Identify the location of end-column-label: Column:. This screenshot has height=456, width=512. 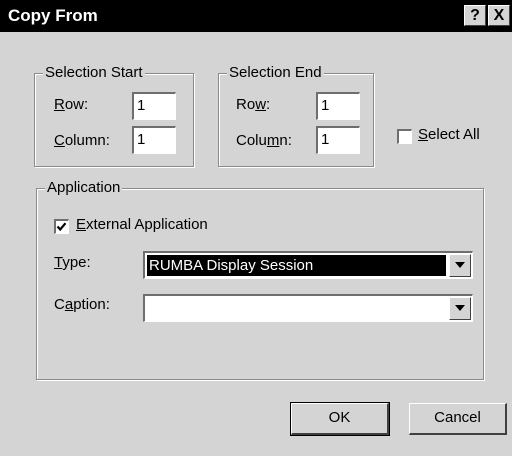
(264, 140).